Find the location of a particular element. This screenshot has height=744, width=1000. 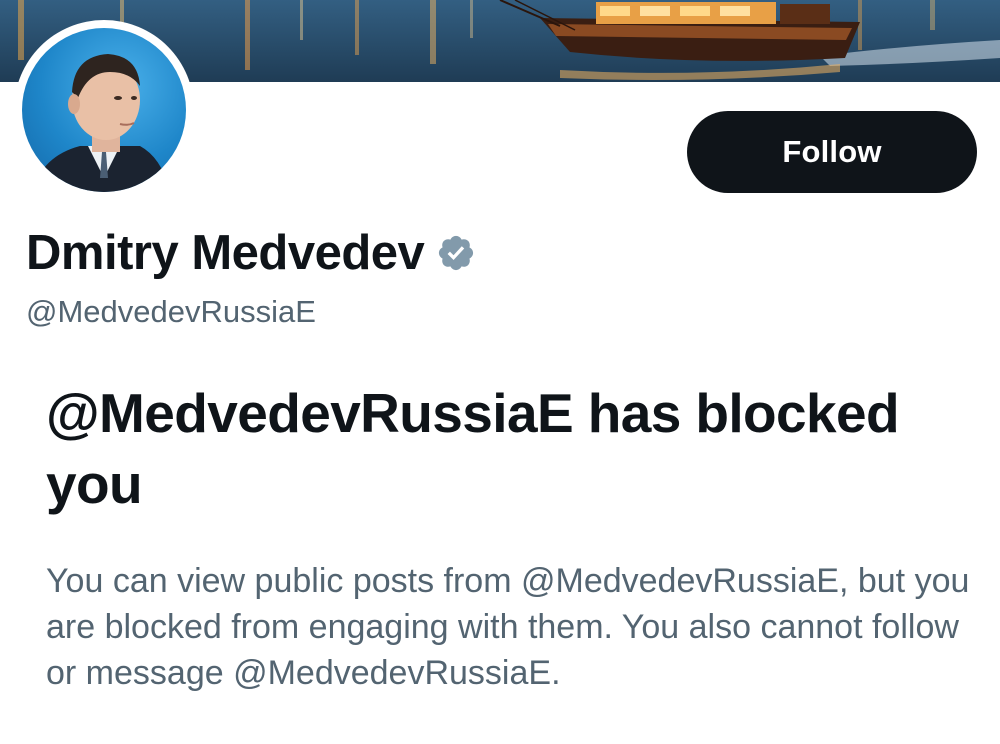

profile-name-row: Dmitry Medvedev is located at coordinates (251, 253).